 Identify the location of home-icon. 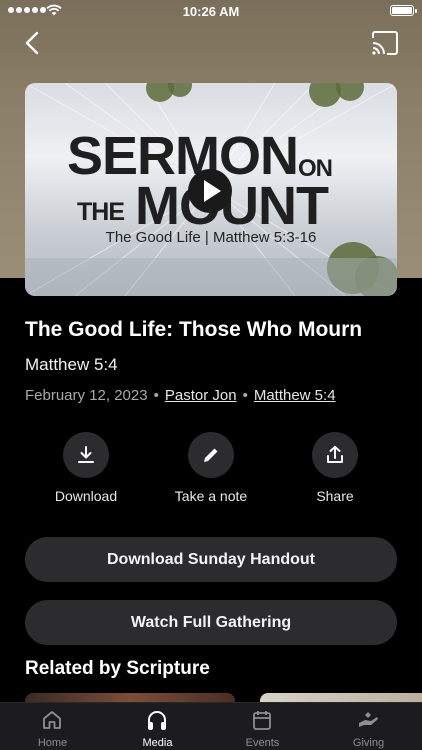
(52, 720).